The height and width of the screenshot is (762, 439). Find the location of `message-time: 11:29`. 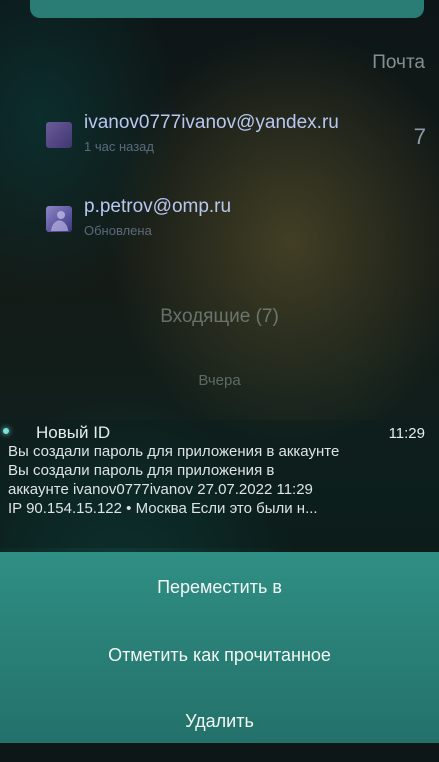

message-time: 11:29 is located at coordinates (406, 433).